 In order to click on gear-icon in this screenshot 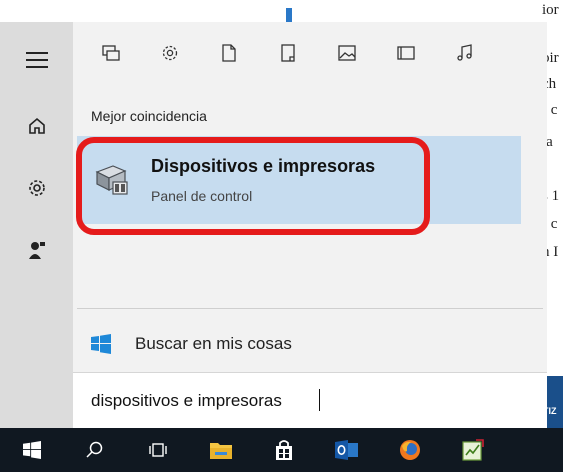, I will do `click(36, 188)`.